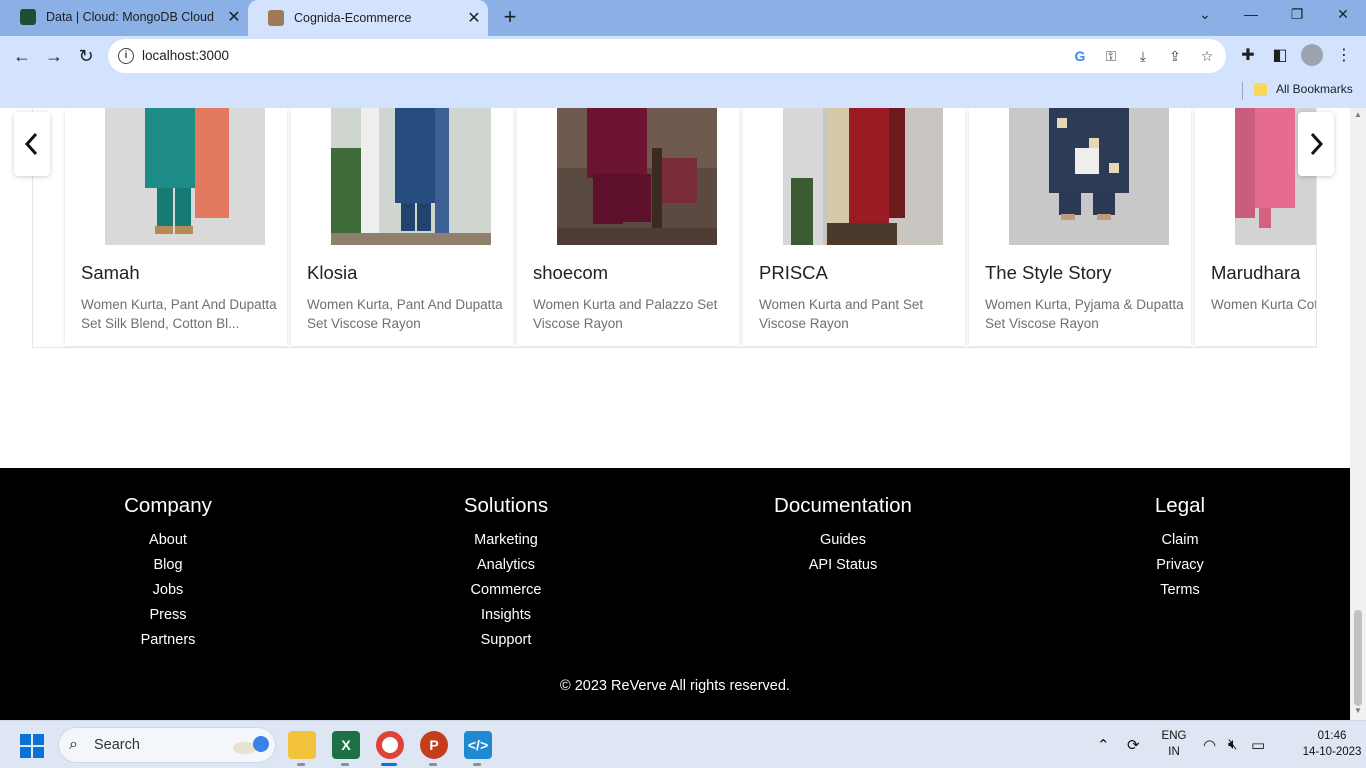 The height and width of the screenshot is (768, 1366). I want to click on footer-link-analytics: Analytics, so click(506, 565).